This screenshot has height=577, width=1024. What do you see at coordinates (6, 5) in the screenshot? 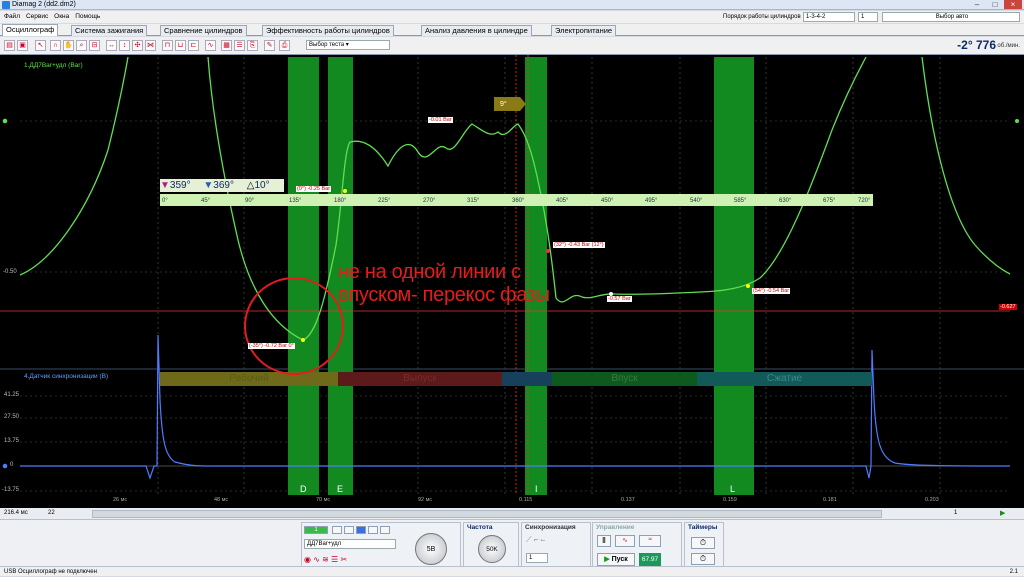
I see `app-icon` at bounding box center [6, 5].